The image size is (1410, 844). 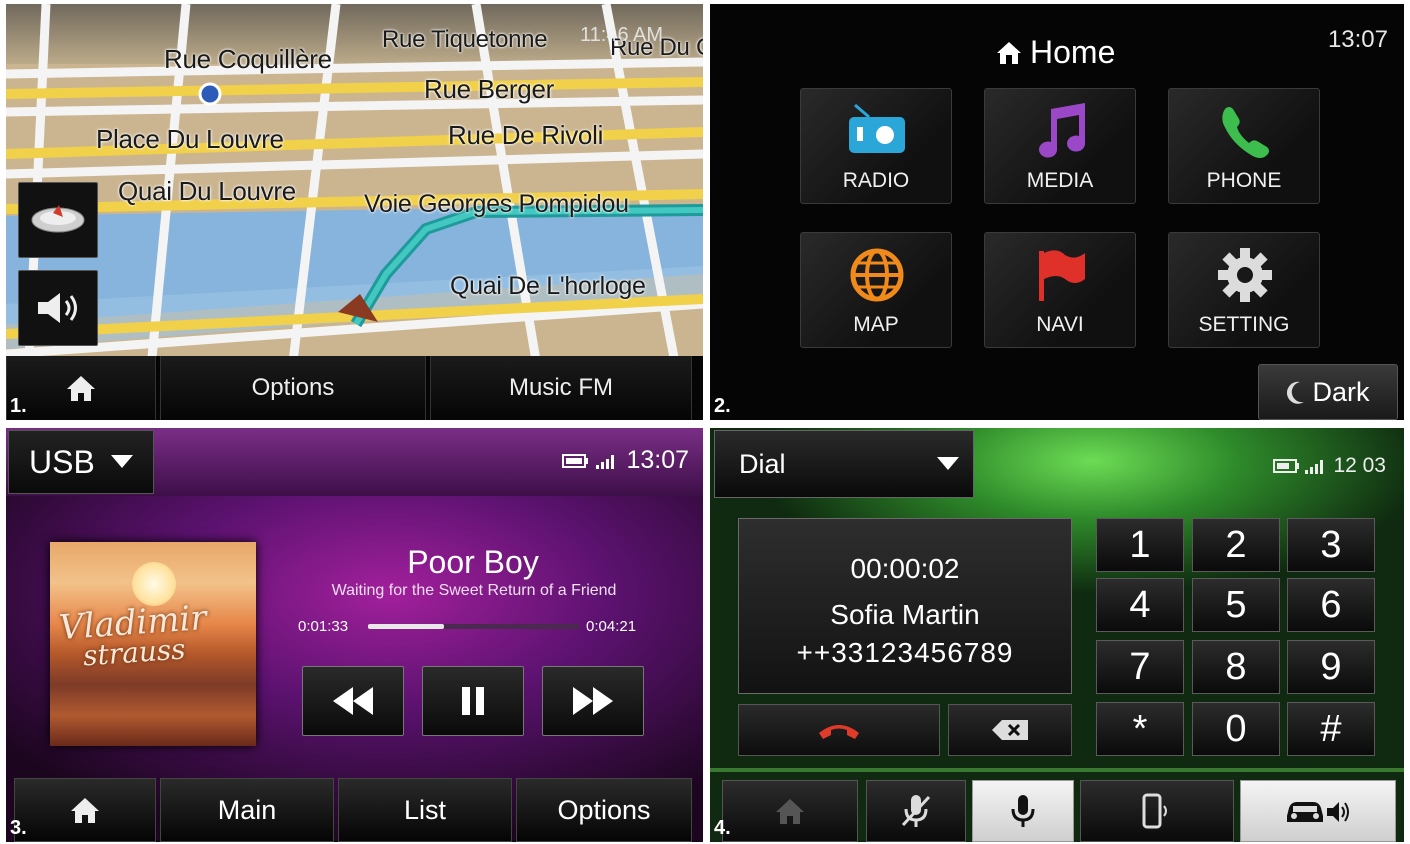 I want to click on mic-button, so click(x=1023, y=811).